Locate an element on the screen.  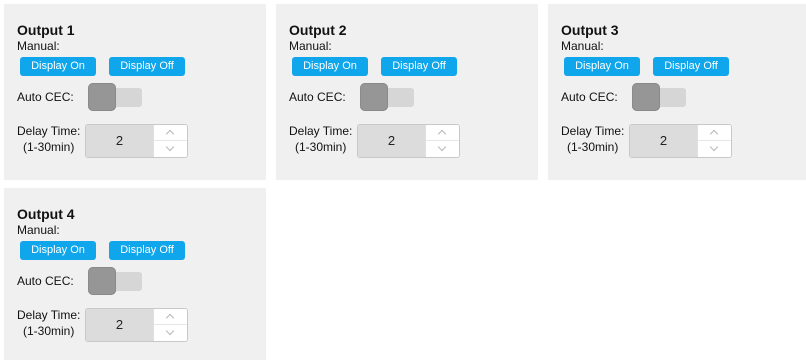
output-title: Output 3 is located at coordinates (590, 30).